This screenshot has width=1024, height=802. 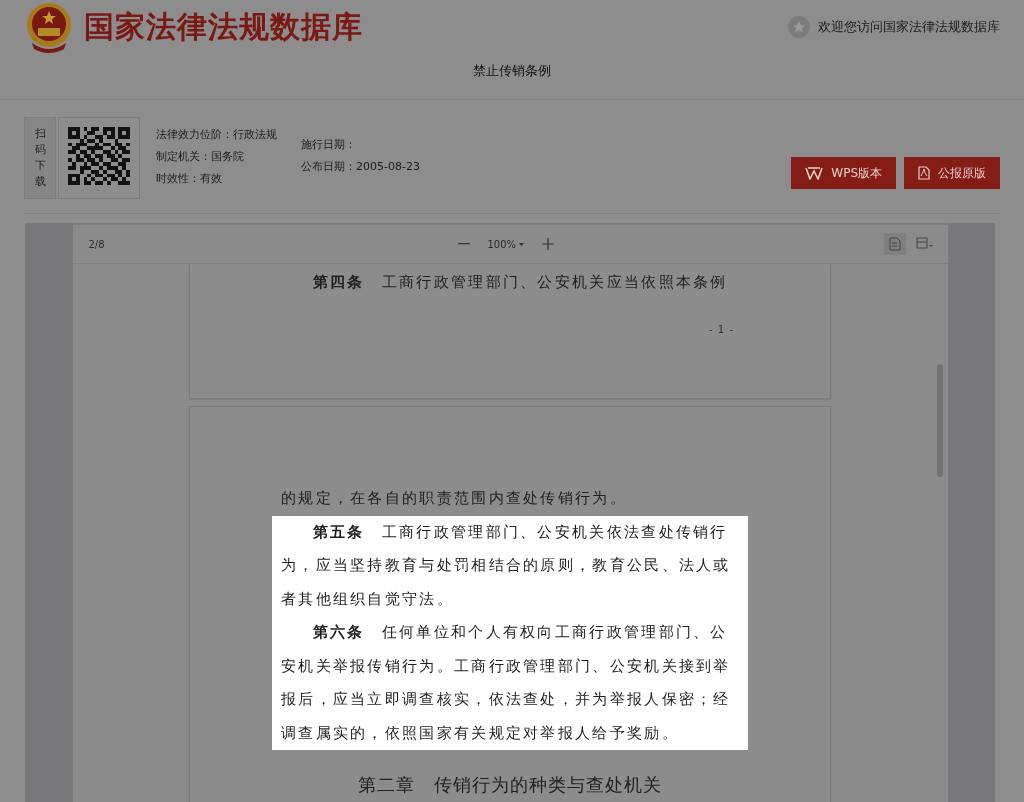 I want to click on download-button: 公报原版, so click(x=952, y=173).